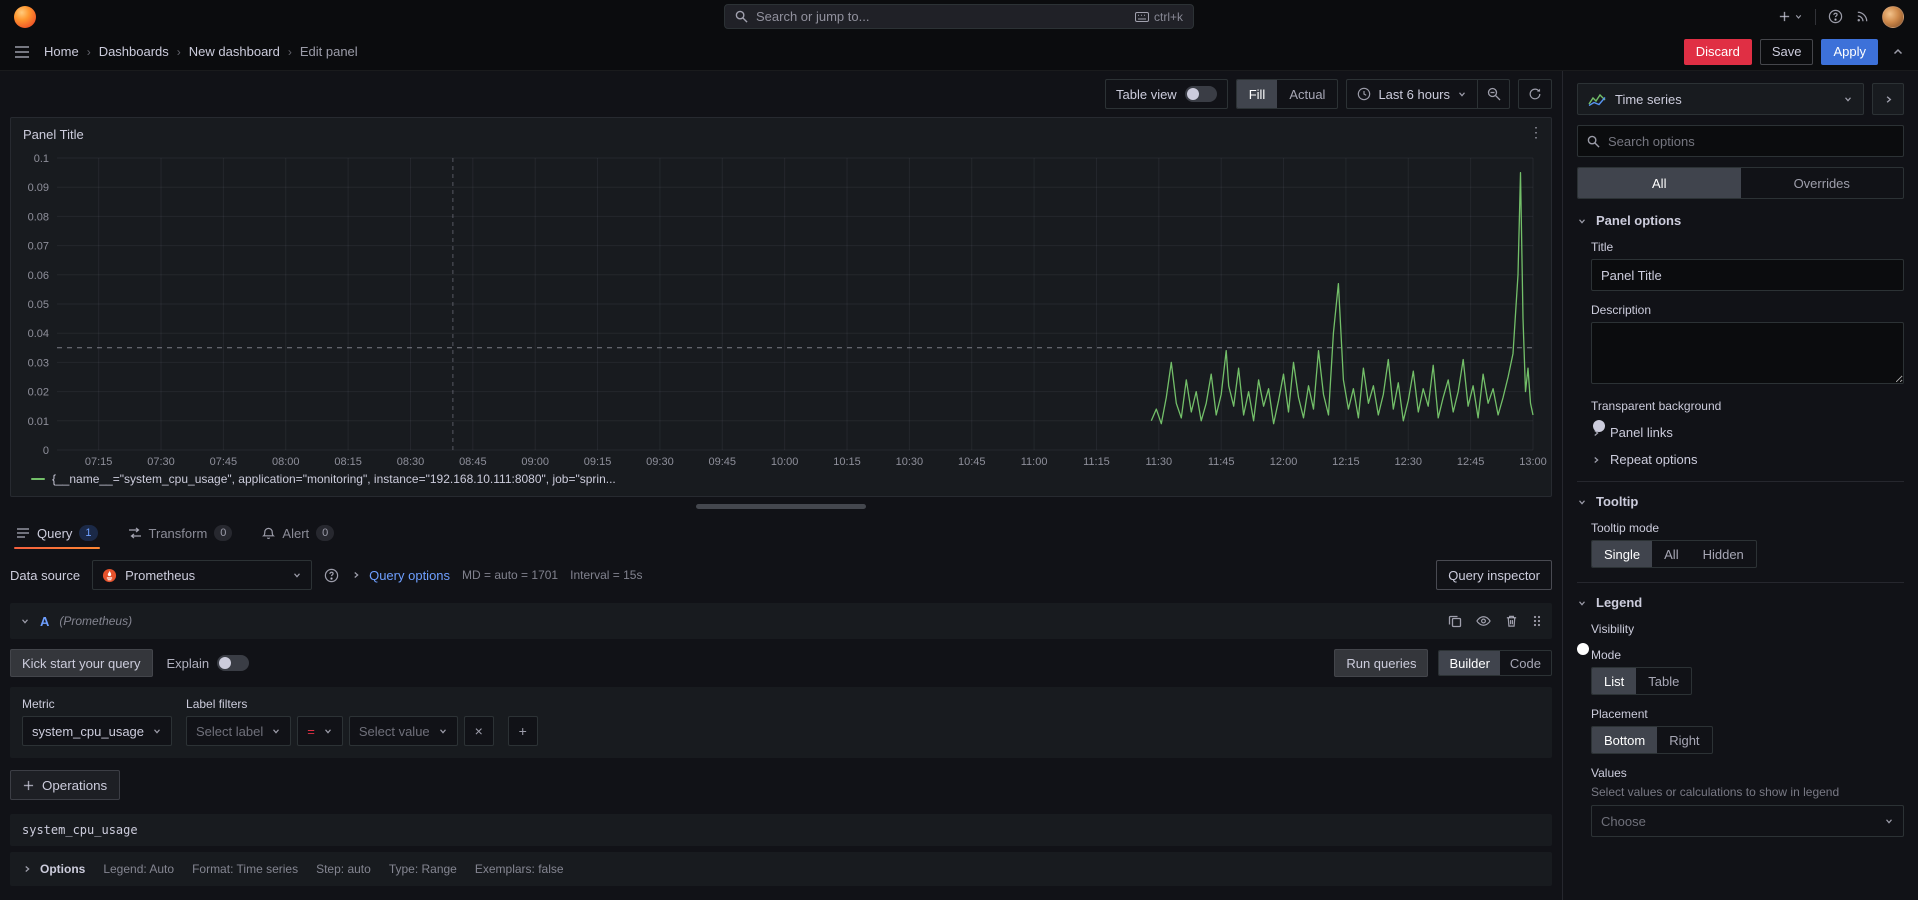  I want to click on collapse-up-icon, so click(1898, 52).